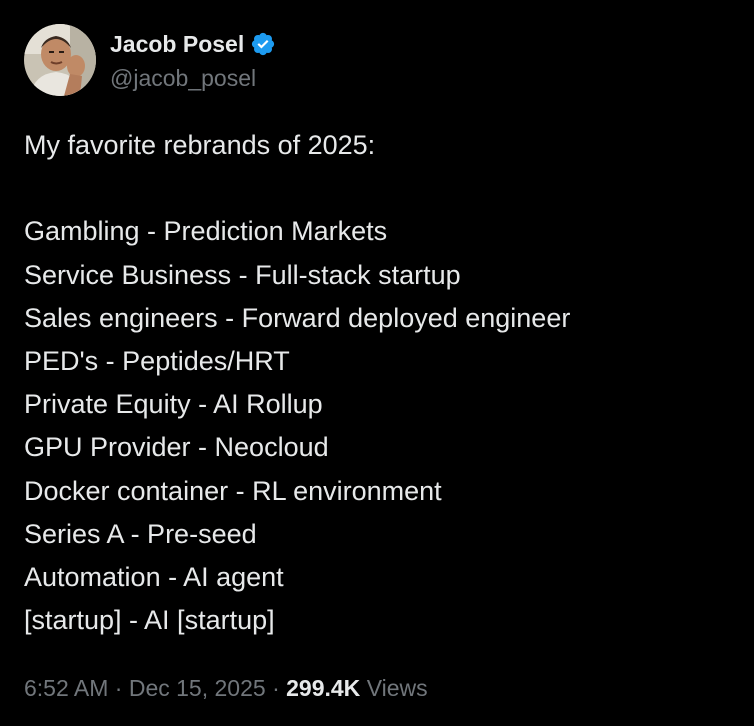 The height and width of the screenshot is (726, 754). I want to click on author-display-name: Jacob Posel, so click(177, 44).